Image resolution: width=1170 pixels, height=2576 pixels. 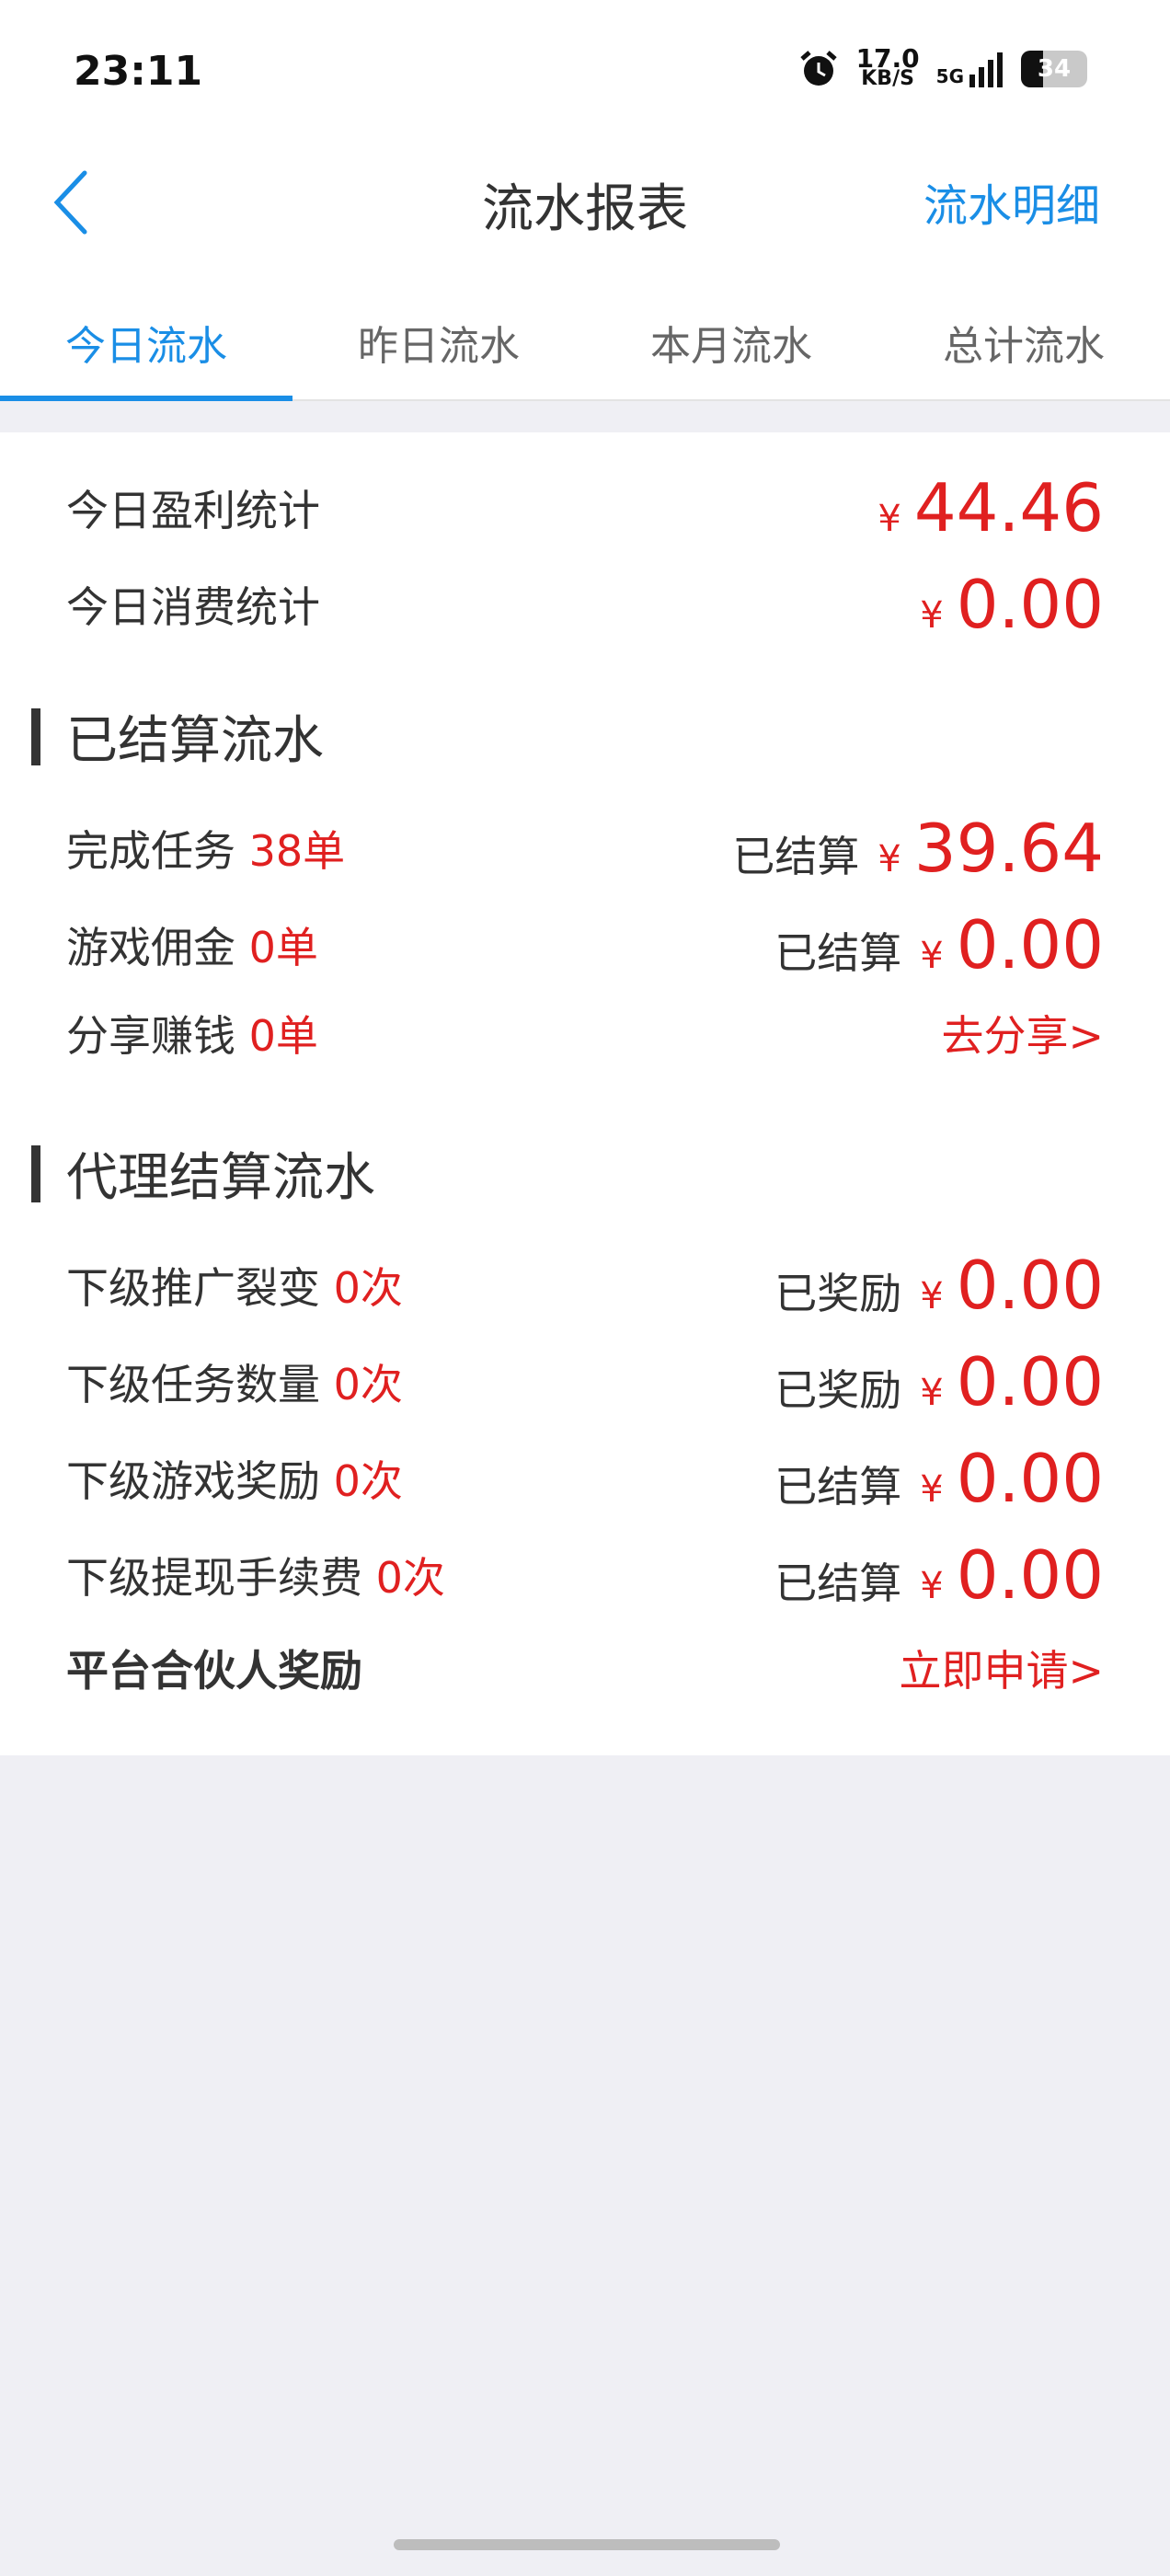 What do you see at coordinates (368, 1384) in the screenshot?
I see `sub-task-count: 0次` at bounding box center [368, 1384].